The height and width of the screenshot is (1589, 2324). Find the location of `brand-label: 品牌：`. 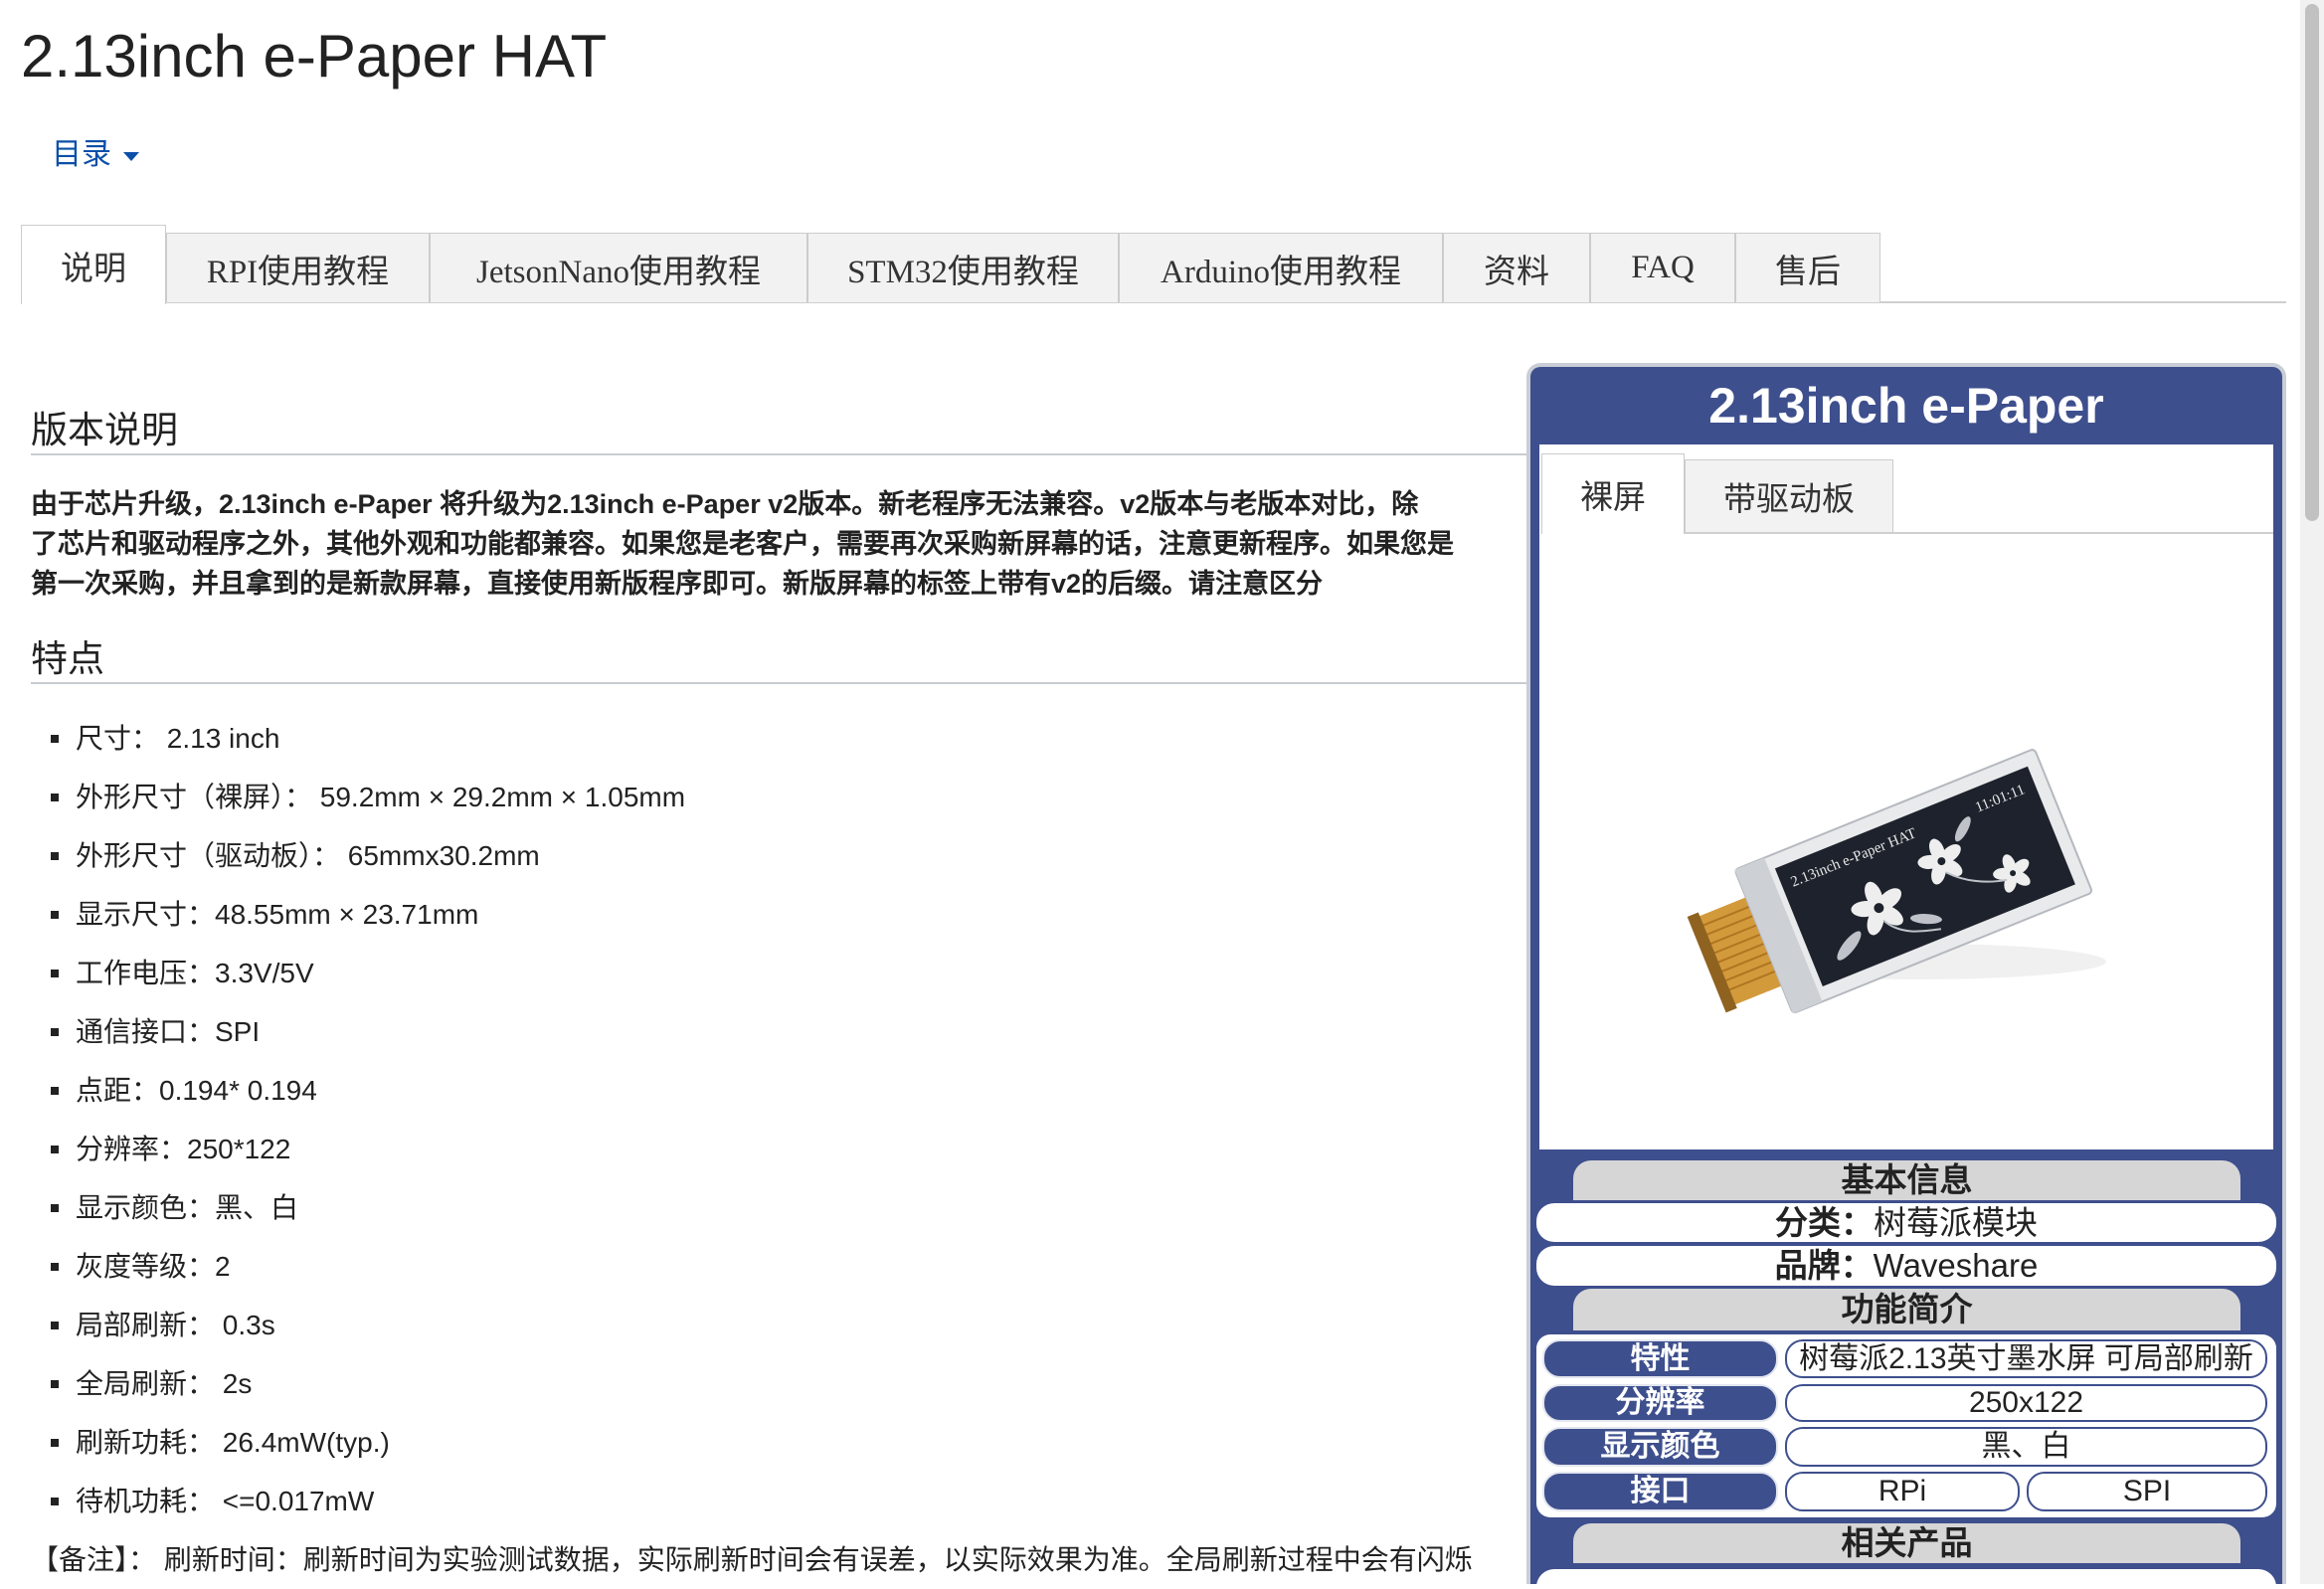

brand-label: 品牌： is located at coordinates (1824, 1266).